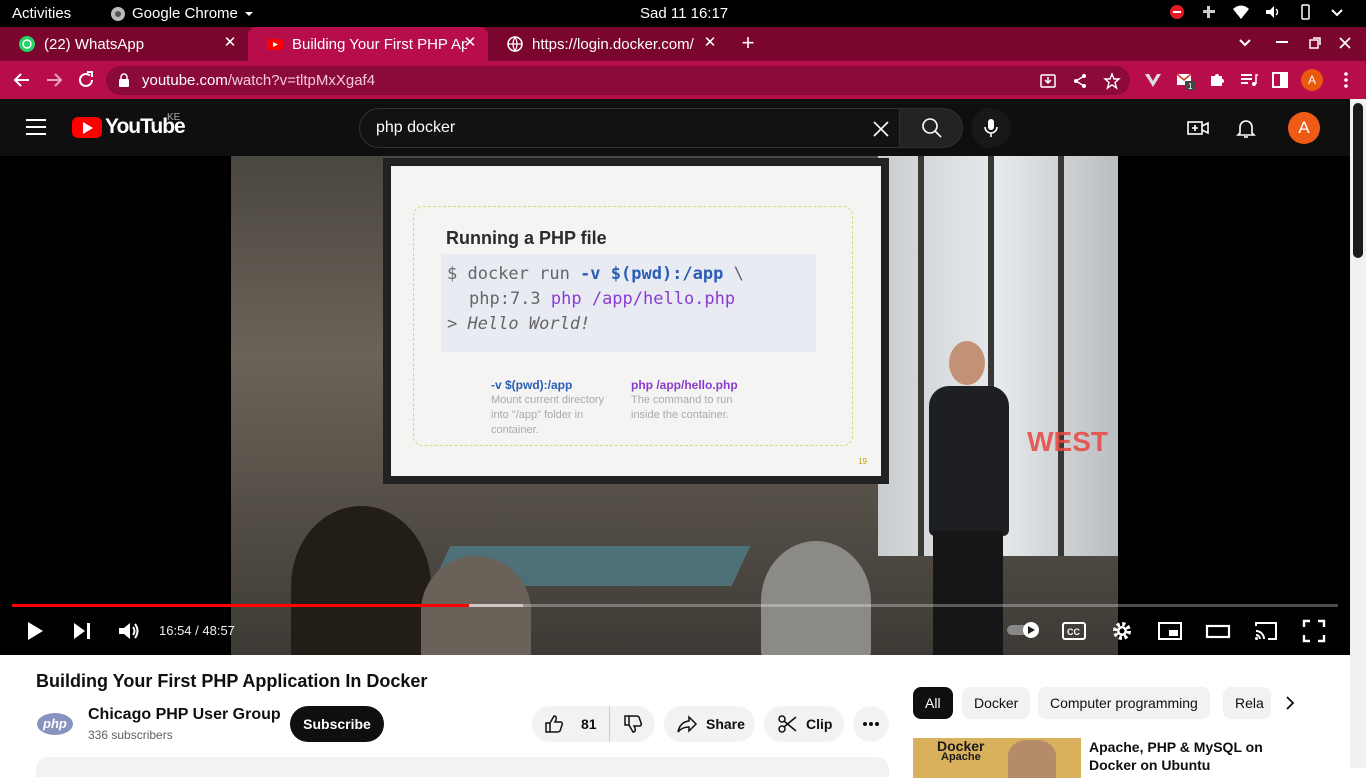 The image size is (1366, 778). I want to click on chip-computer-programming: Computer programming, so click(1124, 703).